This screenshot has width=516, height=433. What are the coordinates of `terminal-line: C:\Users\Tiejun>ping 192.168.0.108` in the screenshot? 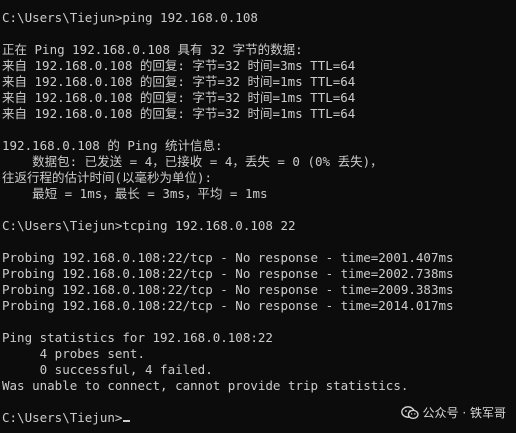 It's located at (130, 17).